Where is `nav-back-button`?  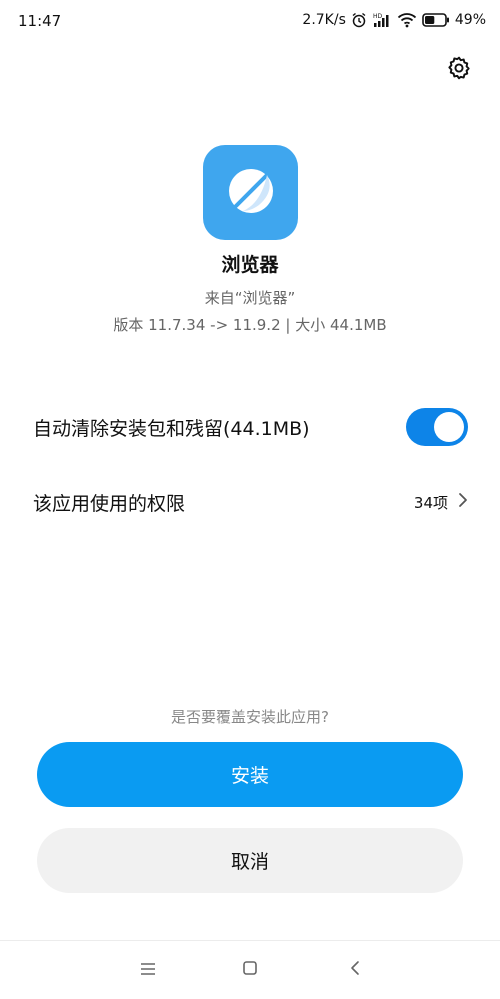 nav-back-button is located at coordinates (355, 970).